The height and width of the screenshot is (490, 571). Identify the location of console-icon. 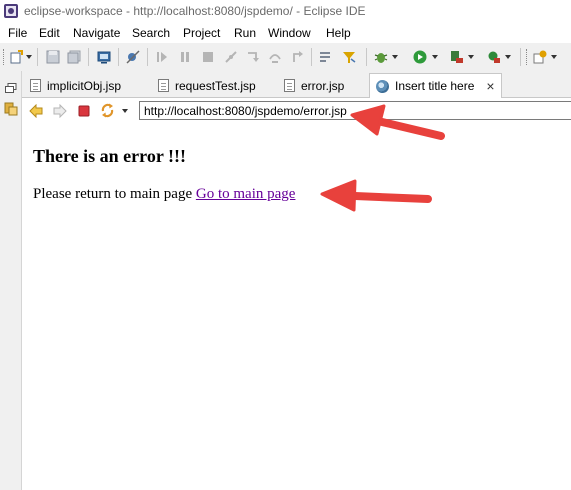
(104, 57).